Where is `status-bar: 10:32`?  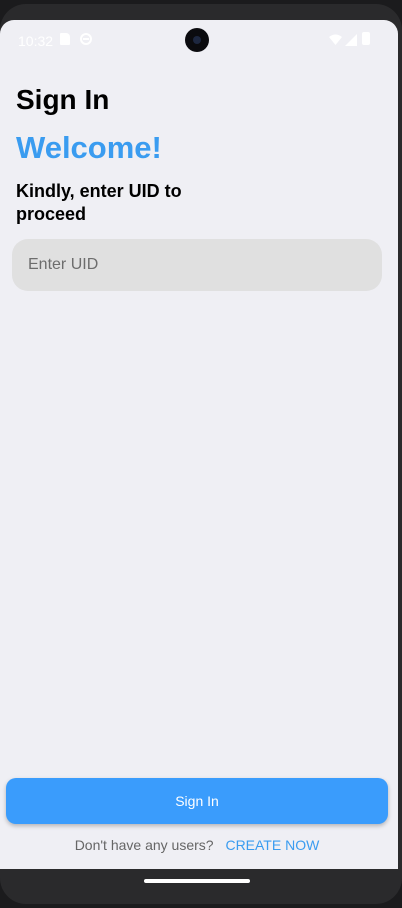
status-bar: 10:32 is located at coordinates (199, 40).